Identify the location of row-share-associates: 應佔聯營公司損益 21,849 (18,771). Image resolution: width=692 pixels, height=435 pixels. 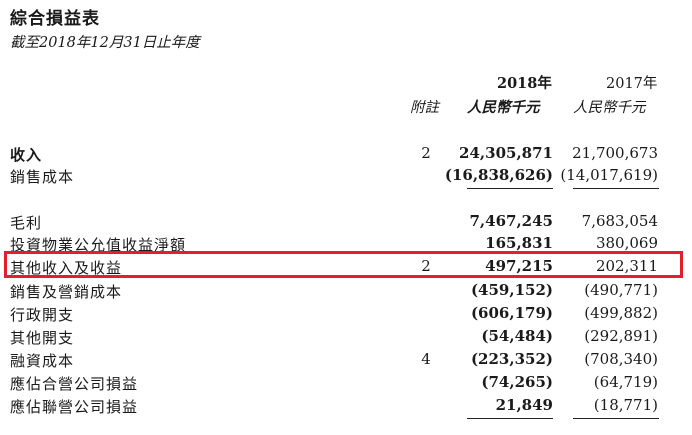
(346, 407).